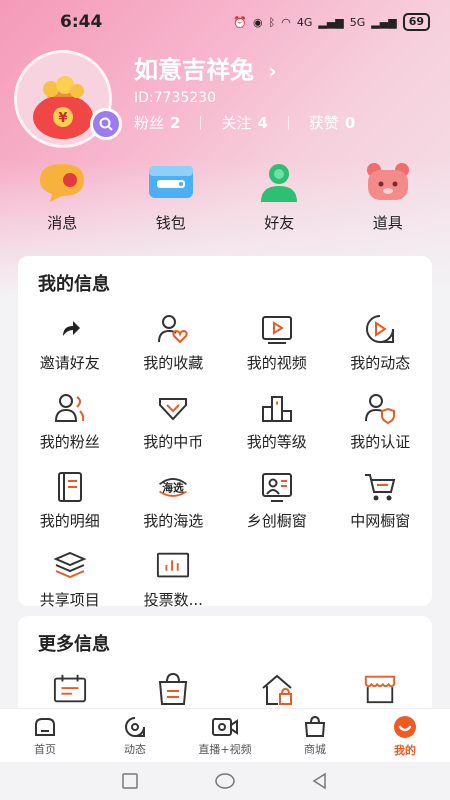 This screenshot has height=800, width=450. I want to click on bag-list-icon, so click(173, 688).